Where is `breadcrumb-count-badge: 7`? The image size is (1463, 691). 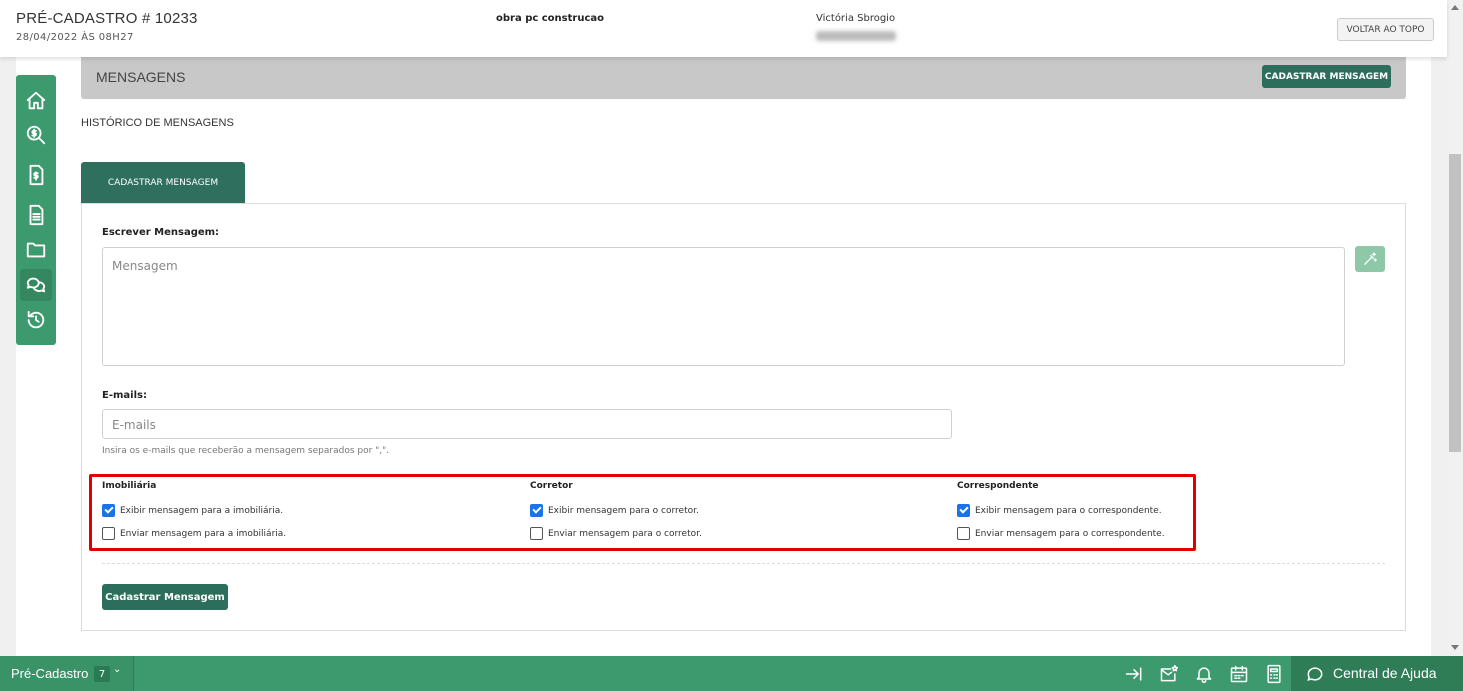 breadcrumb-count-badge: 7 is located at coordinates (102, 674).